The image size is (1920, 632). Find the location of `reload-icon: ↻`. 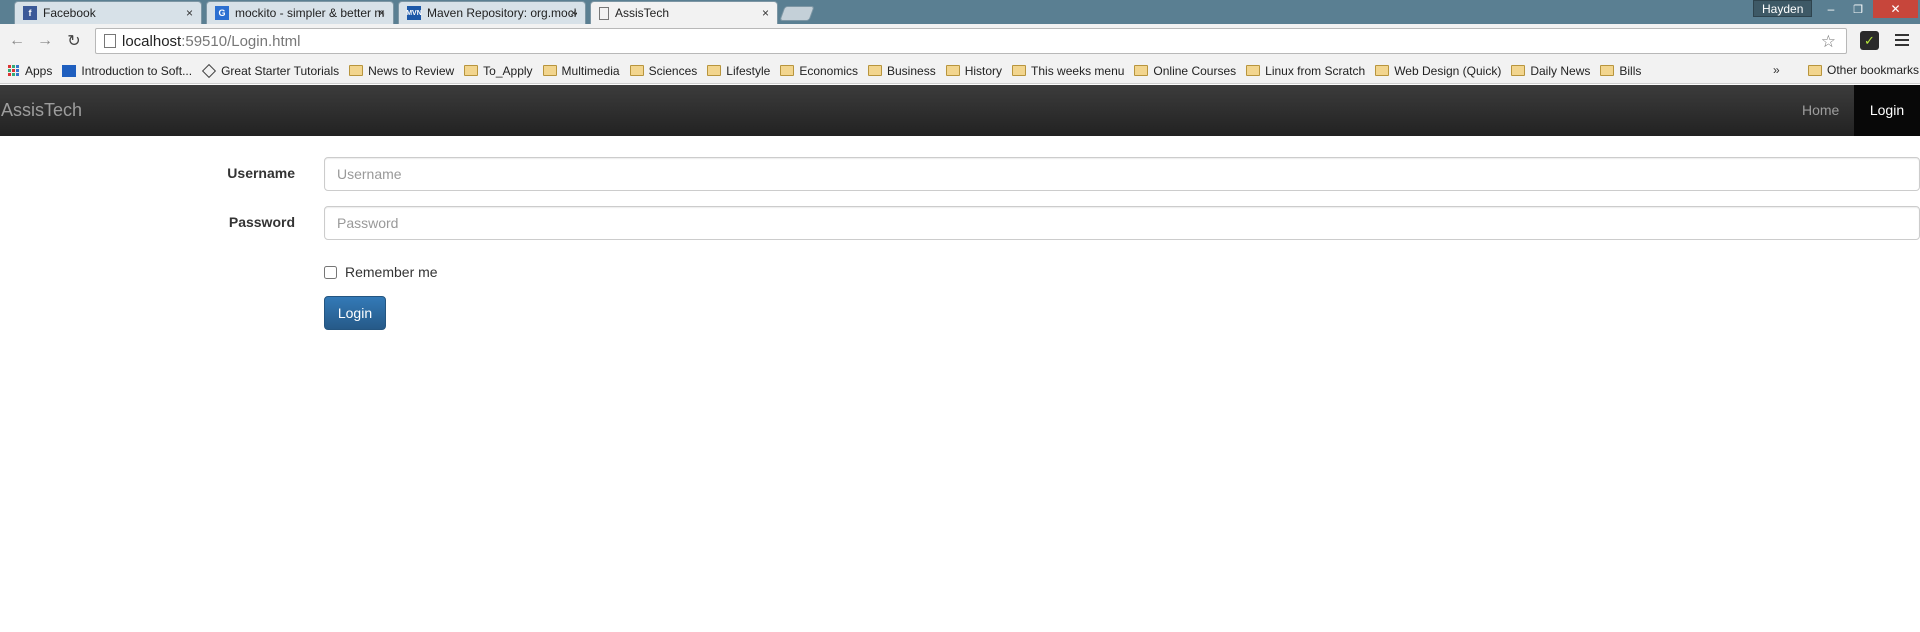

reload-icon: ↻ is located at coordinates (74, 41).